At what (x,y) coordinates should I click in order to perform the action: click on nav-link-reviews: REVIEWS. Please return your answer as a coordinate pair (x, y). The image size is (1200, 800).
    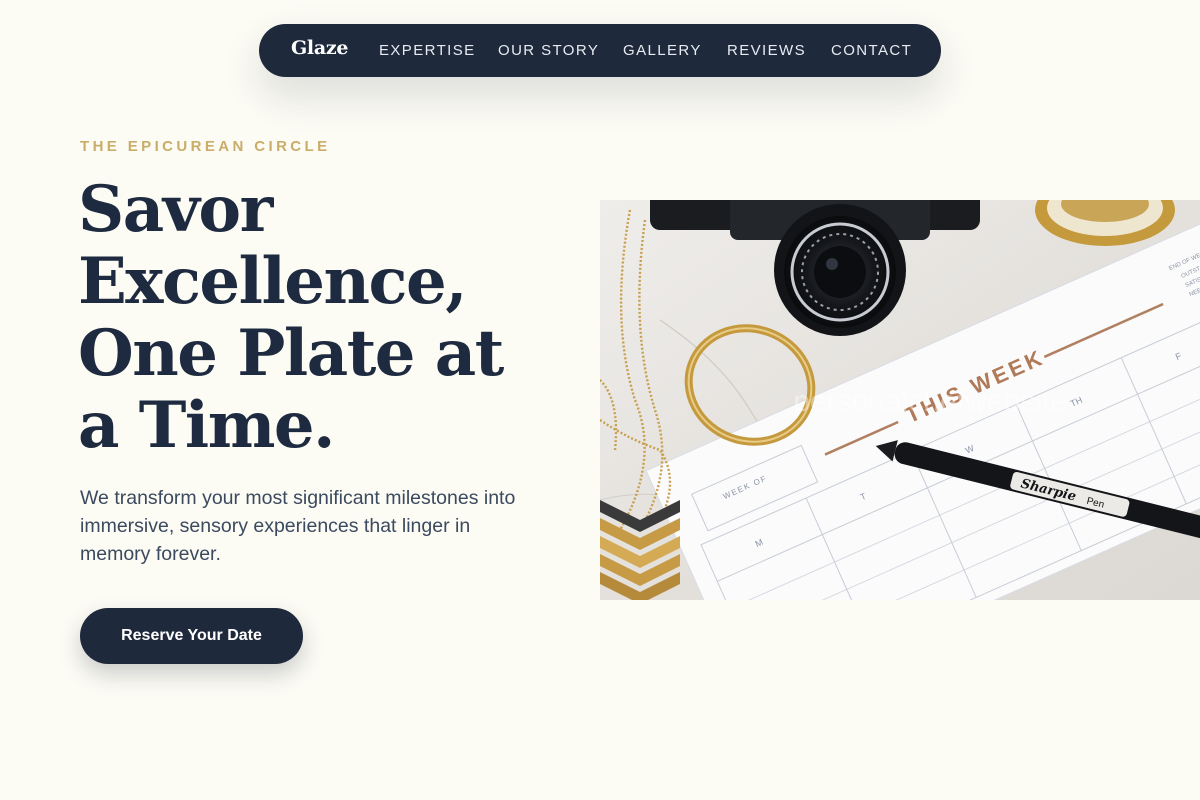
    Looking at the image, I should click on (766, 50).